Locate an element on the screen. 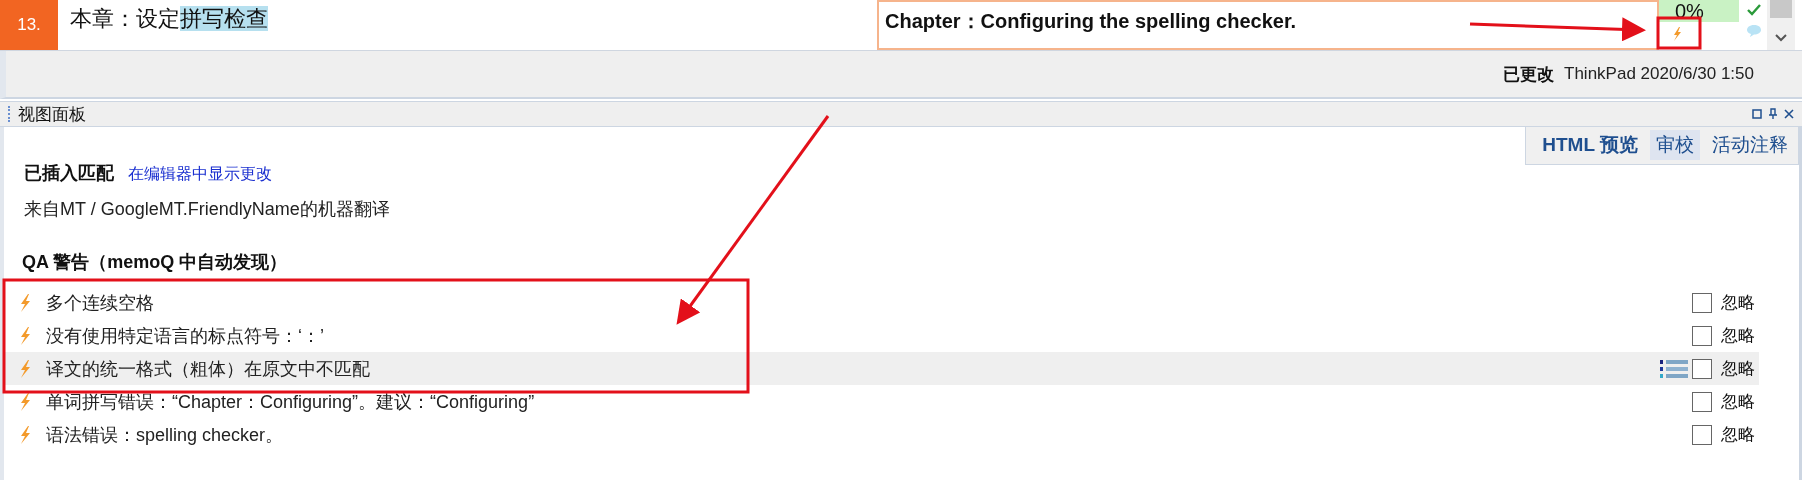 This screenshot has height=480, width=1802. warning-row: 多个连续空格 忽略 is located at coordinates (881, 302).